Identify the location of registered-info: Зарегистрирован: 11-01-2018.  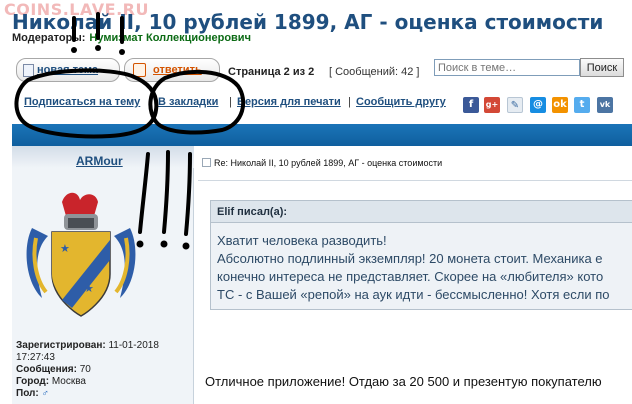
(87, 345).